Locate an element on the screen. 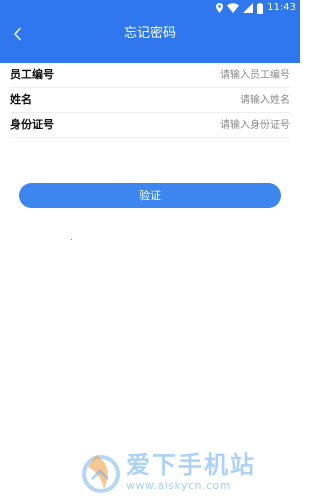 Image resolution: width=320 pixels, height=500 pixels. app-header: 11:43 忘记密码 is located at coordinates (150, 31).